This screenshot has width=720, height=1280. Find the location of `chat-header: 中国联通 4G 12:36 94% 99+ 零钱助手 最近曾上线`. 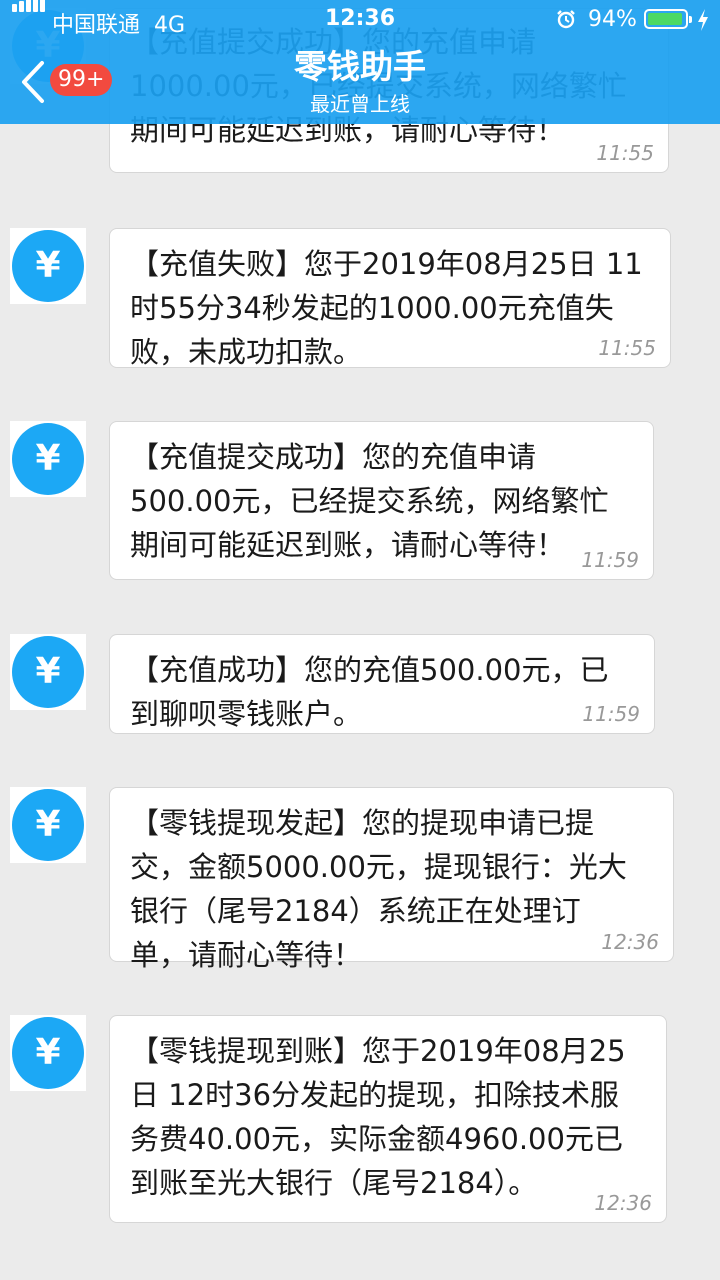

chat-header: 中国联通 4G 12:36 94% 99+ 零钱助手 最近曾上线 is located at coordinates (360, 62).